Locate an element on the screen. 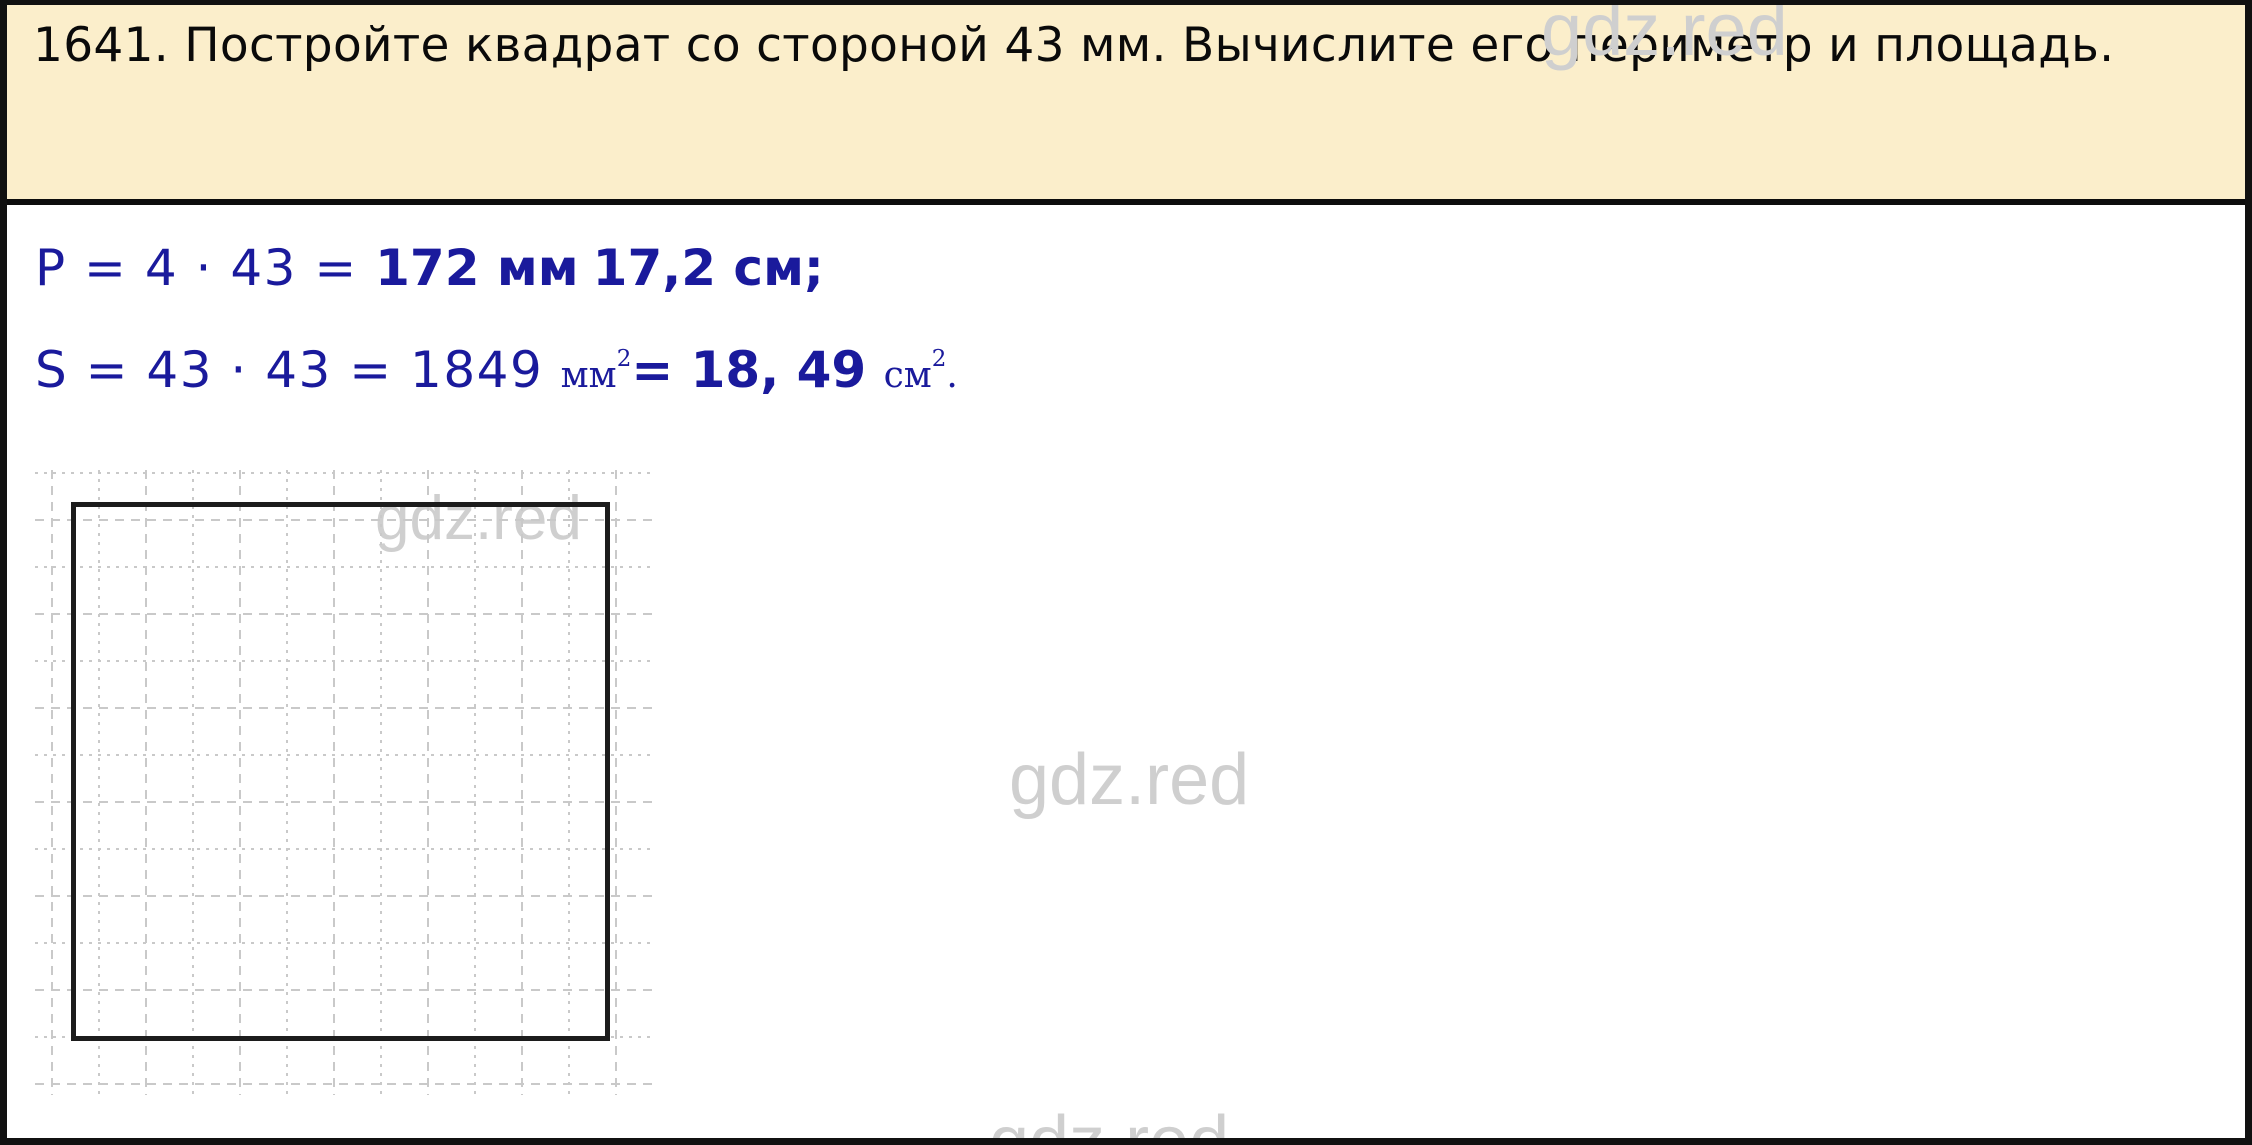  area-expression: S = 43 · 43 = 1849 is located at coordinates (298, 370).